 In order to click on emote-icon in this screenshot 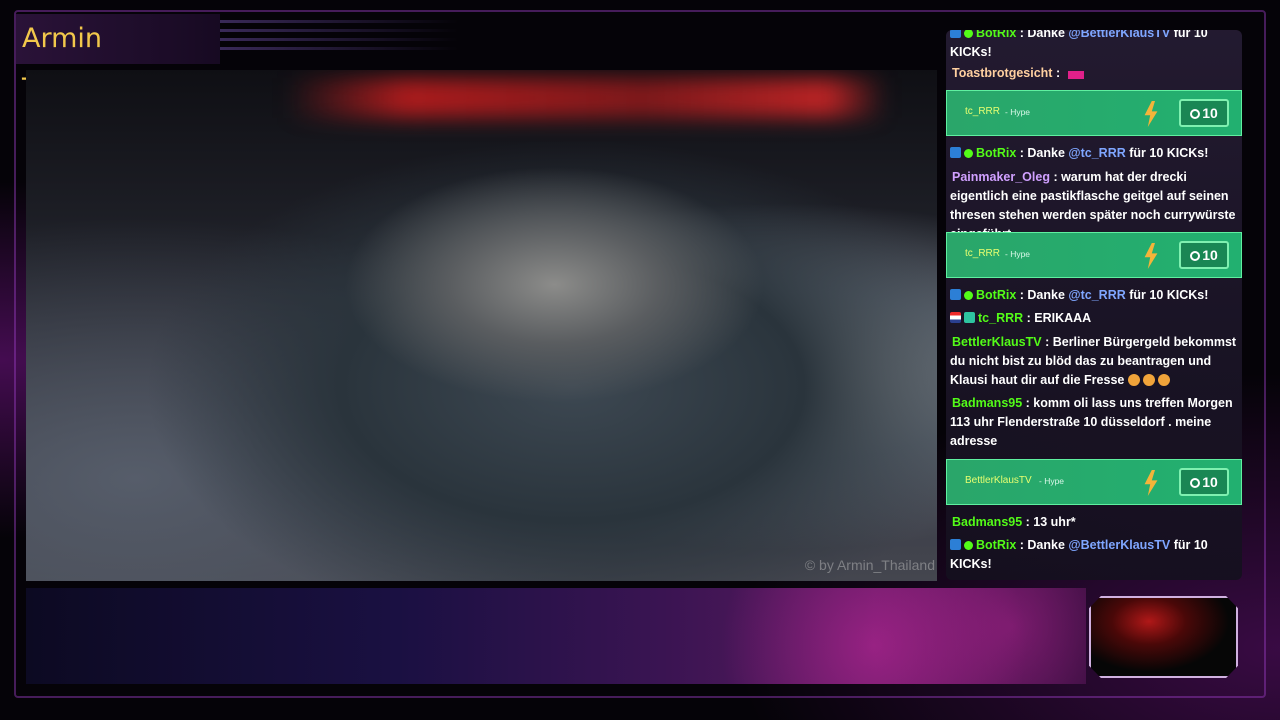, I will do `click(1075, 75)`.